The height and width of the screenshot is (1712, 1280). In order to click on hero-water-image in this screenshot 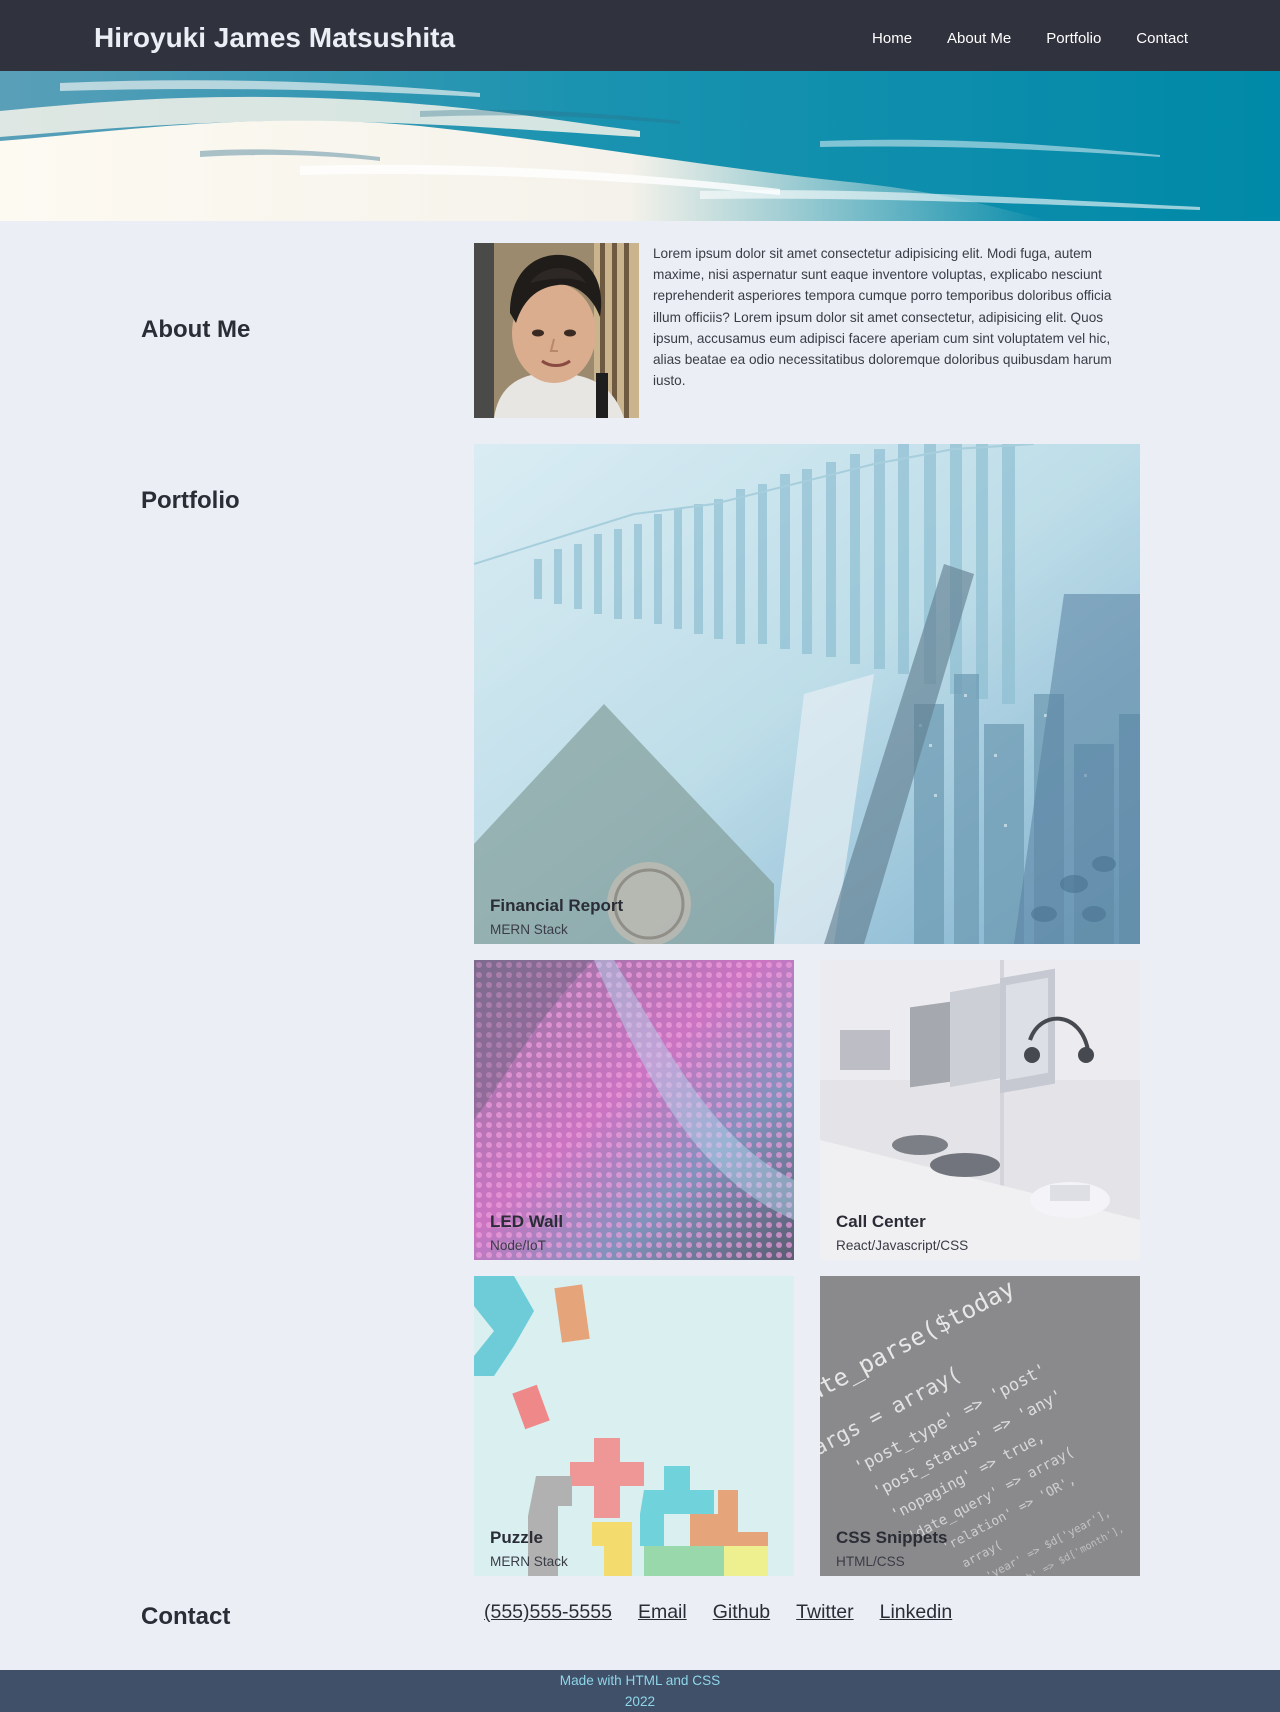, I will do `click(640, 146)`.